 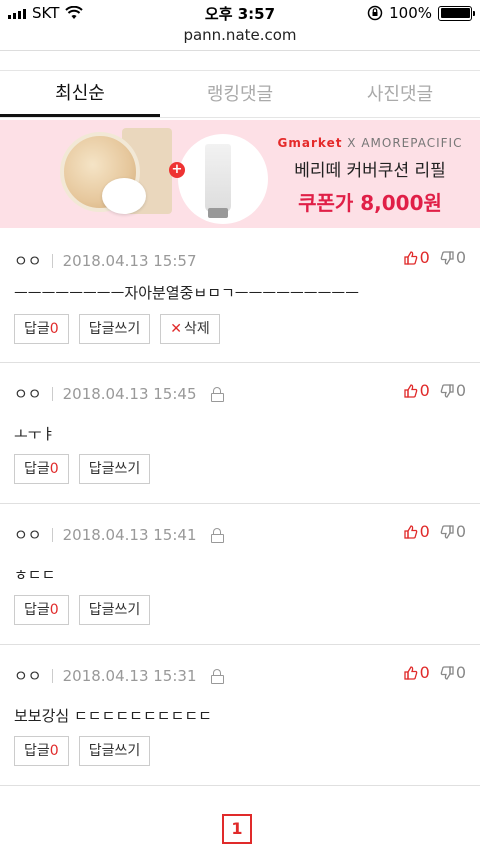 What do you see at coordinates (410, 13) in the screenshot?
I see `battery-percent: 100%` at bounding box center [410, 13].